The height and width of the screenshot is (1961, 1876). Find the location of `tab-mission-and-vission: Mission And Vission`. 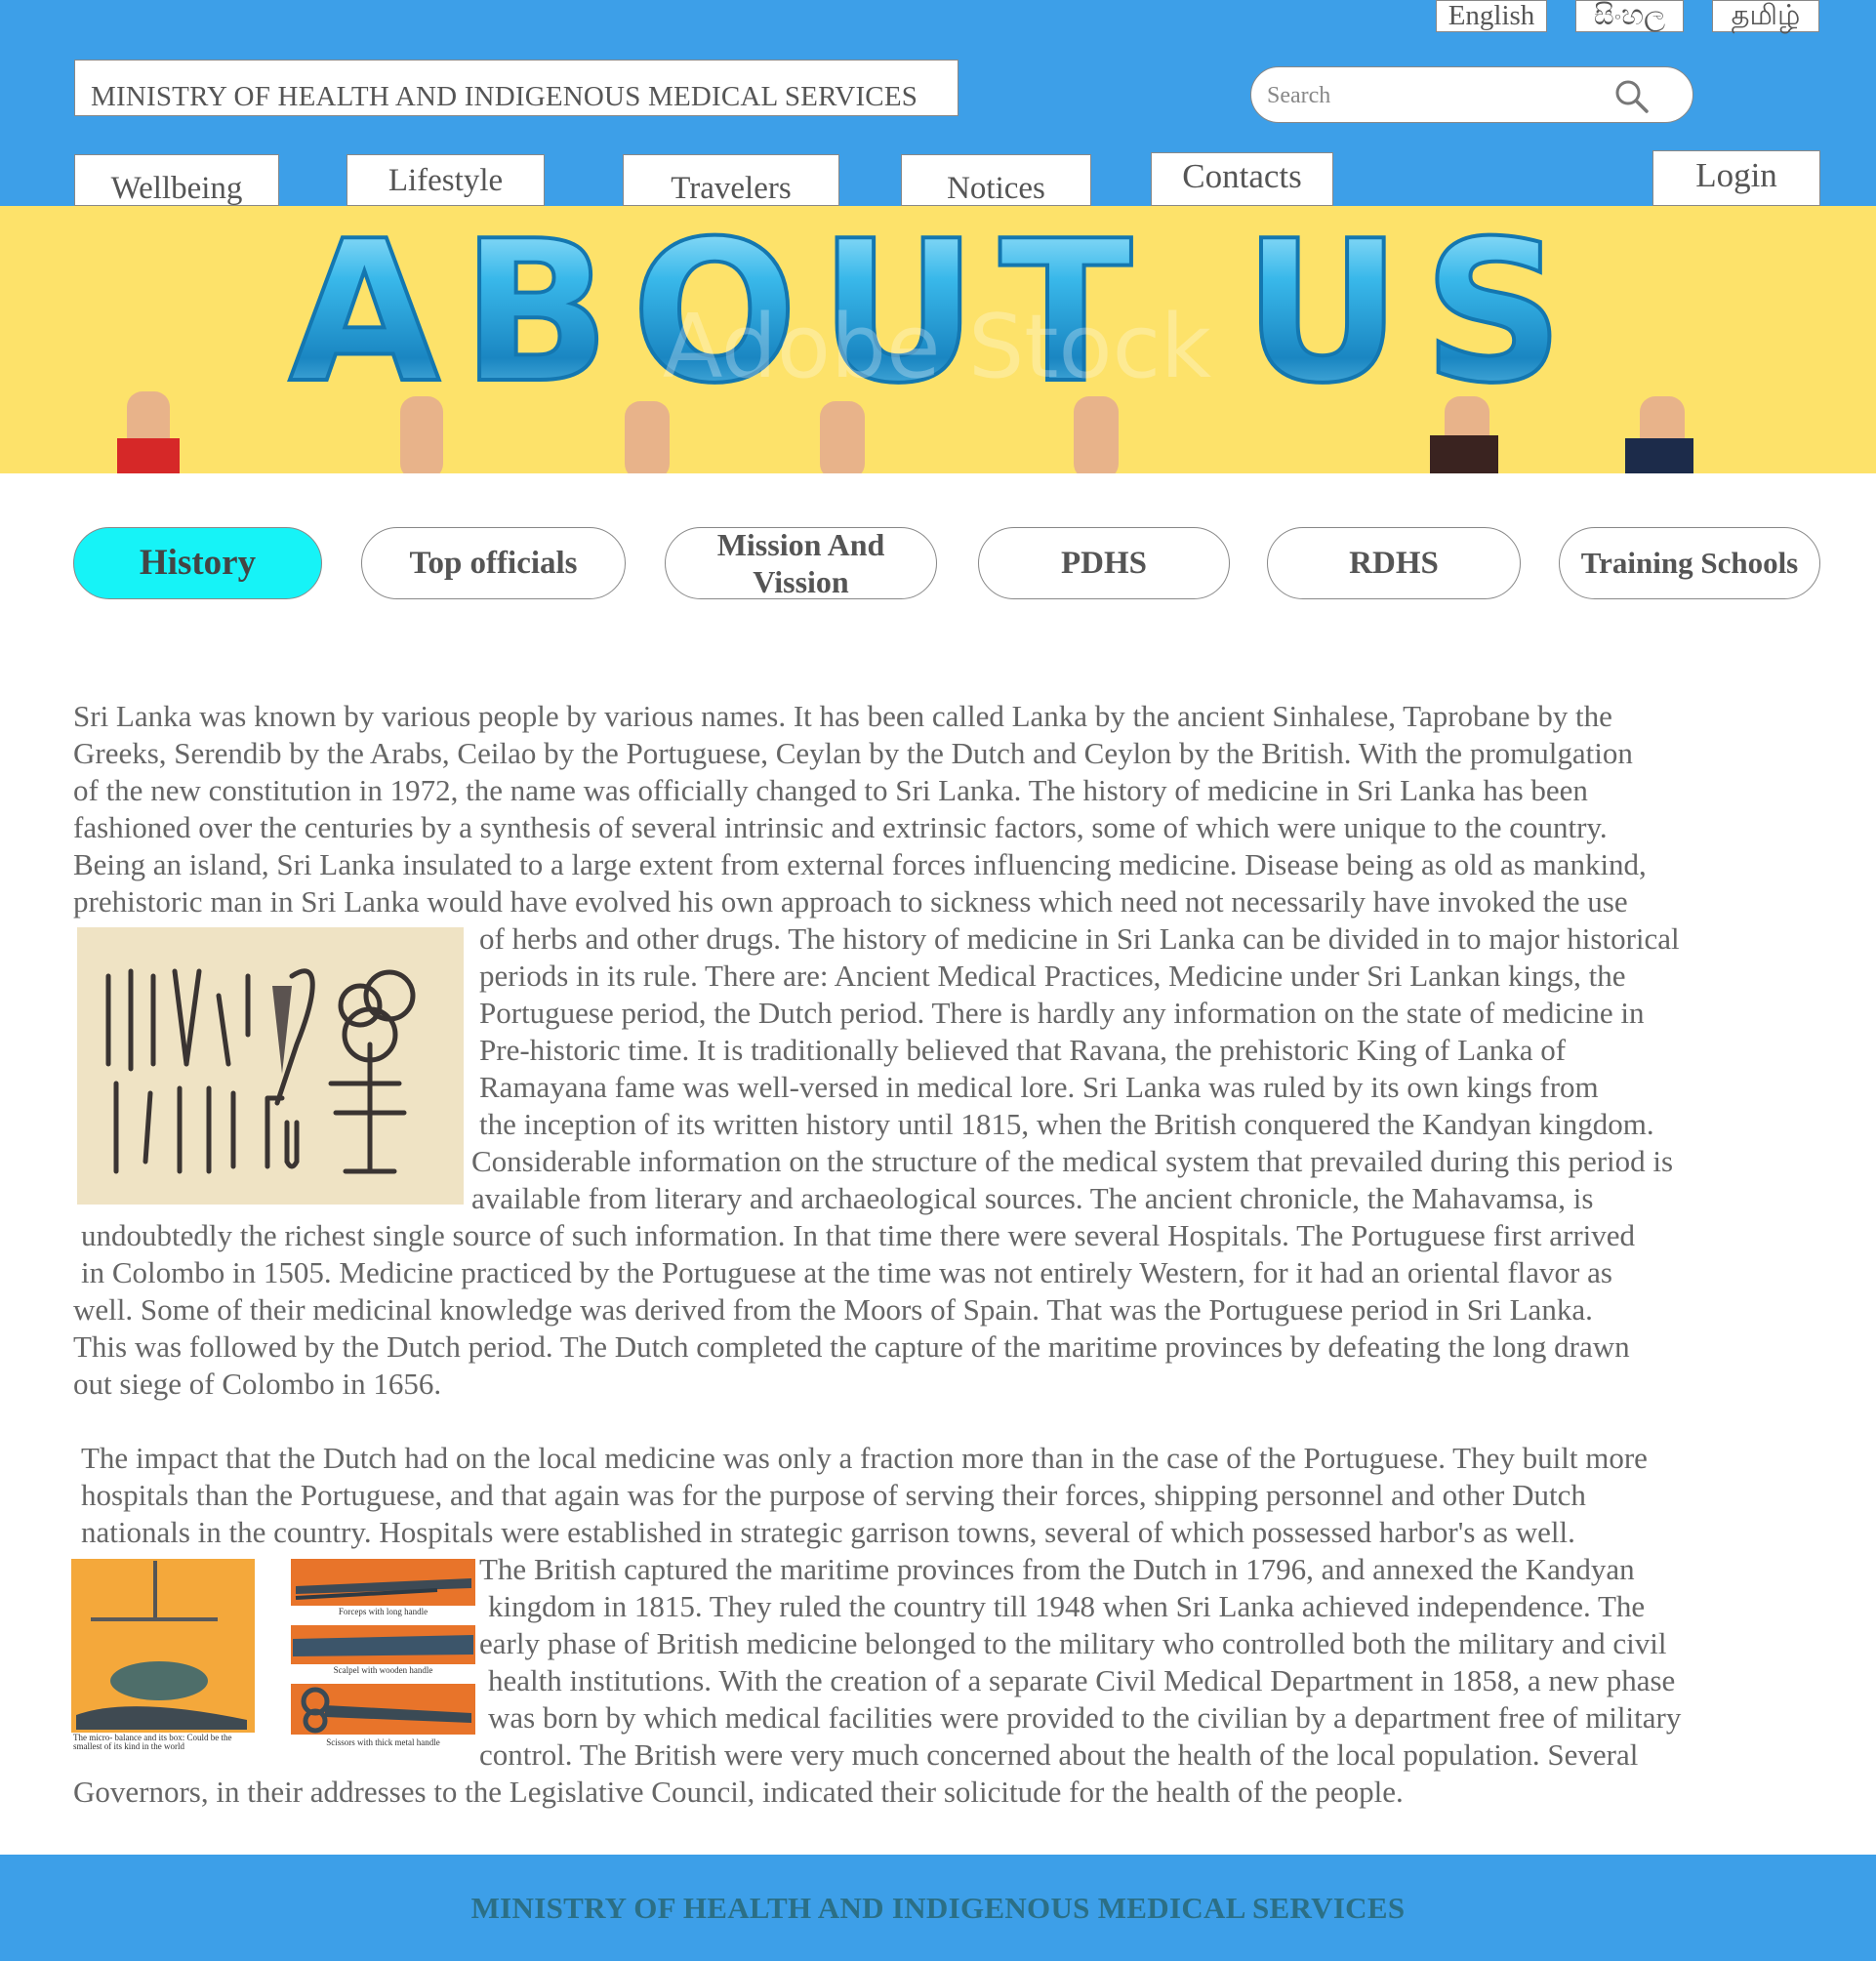

tab-mission-and-vission: Mission And Vission is located at coordinates (801, 563).